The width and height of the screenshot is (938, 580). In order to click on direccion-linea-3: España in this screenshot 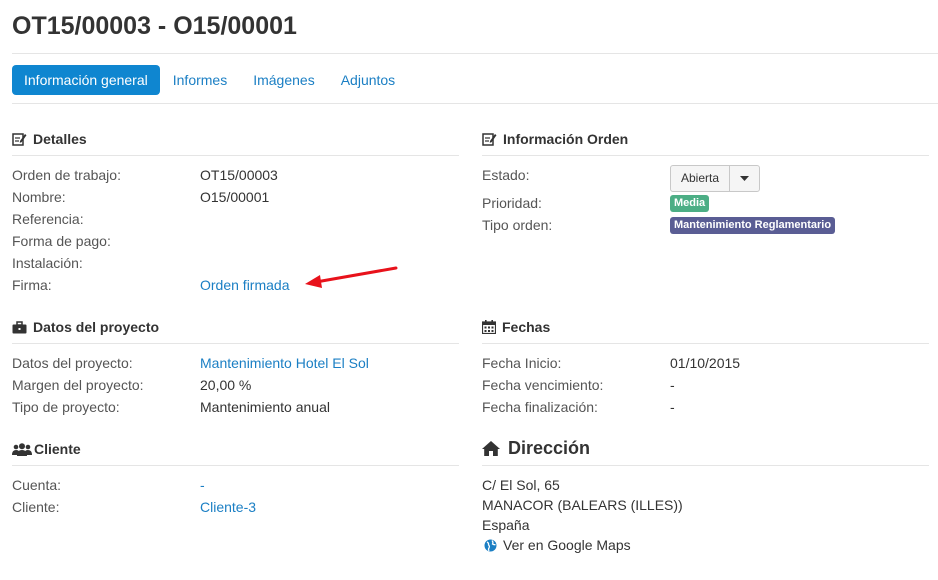, I will do `click(506, 525)`.